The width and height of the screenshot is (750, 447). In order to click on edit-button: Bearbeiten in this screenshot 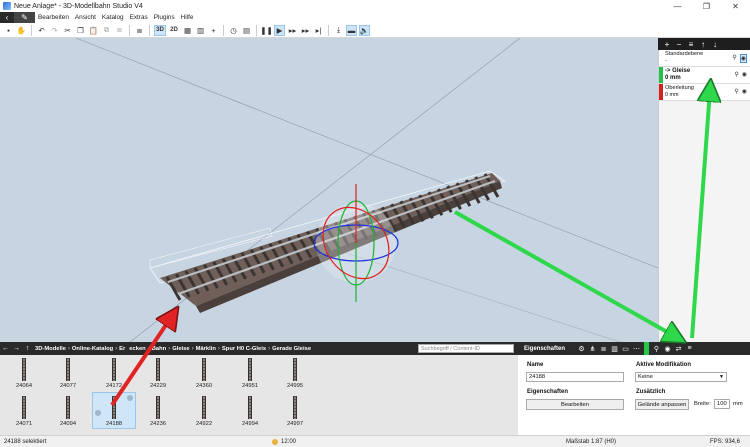, I will do `click(575, 404)`.